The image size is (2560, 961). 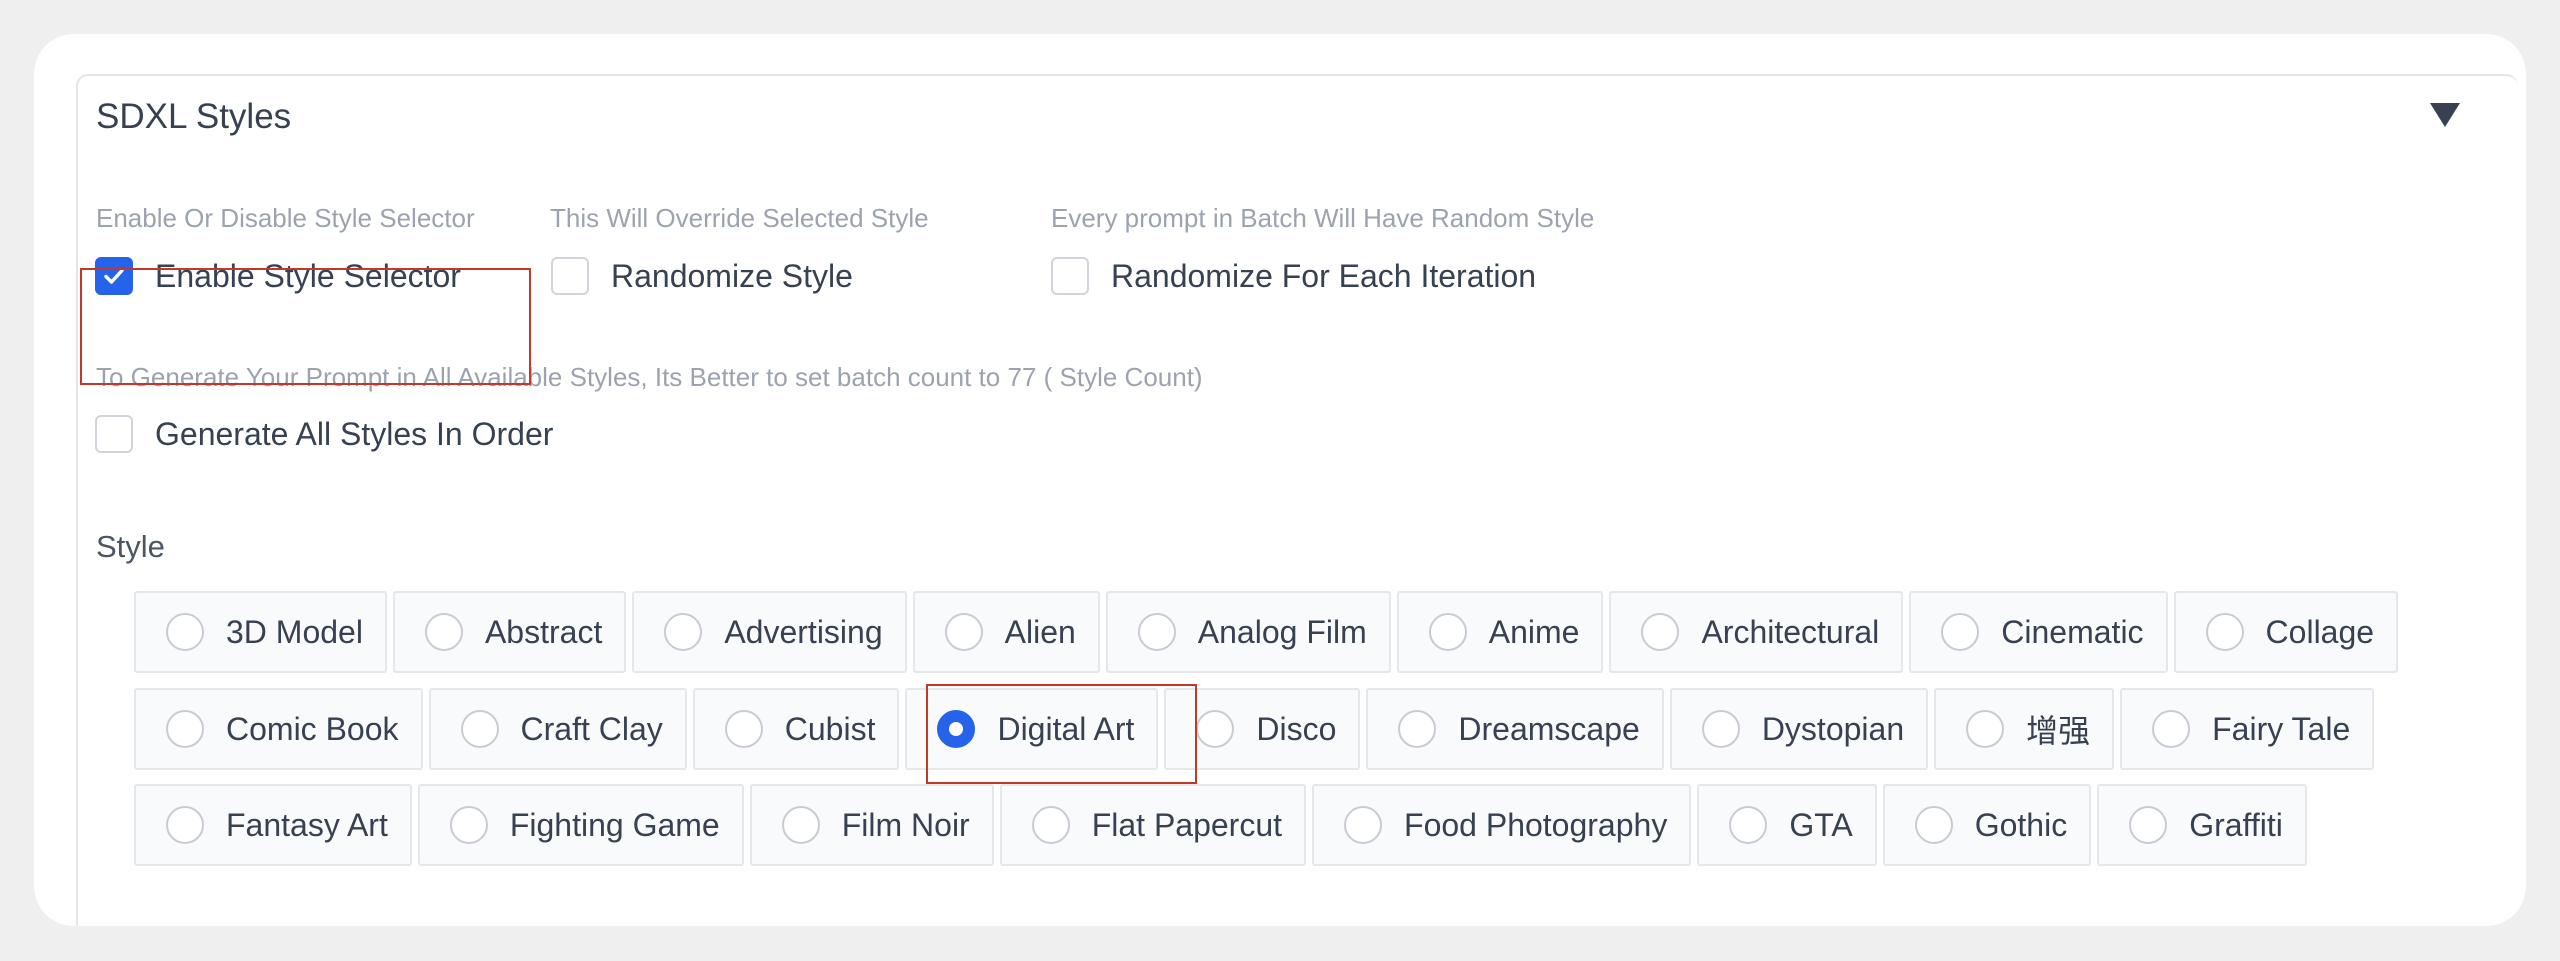 I want to click on style-option: Analog Film, so click(x=1248, y=632).